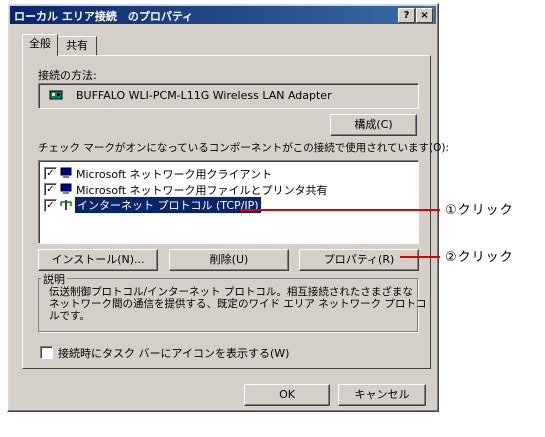 Image resolution: width=545 pixels, height=437 pixels. What do you see at coordinates (174, 174) in the screenshot?
I see `list-item-label: Microsoft ネットワーク用クライアント` at bounding box center [174, 174].